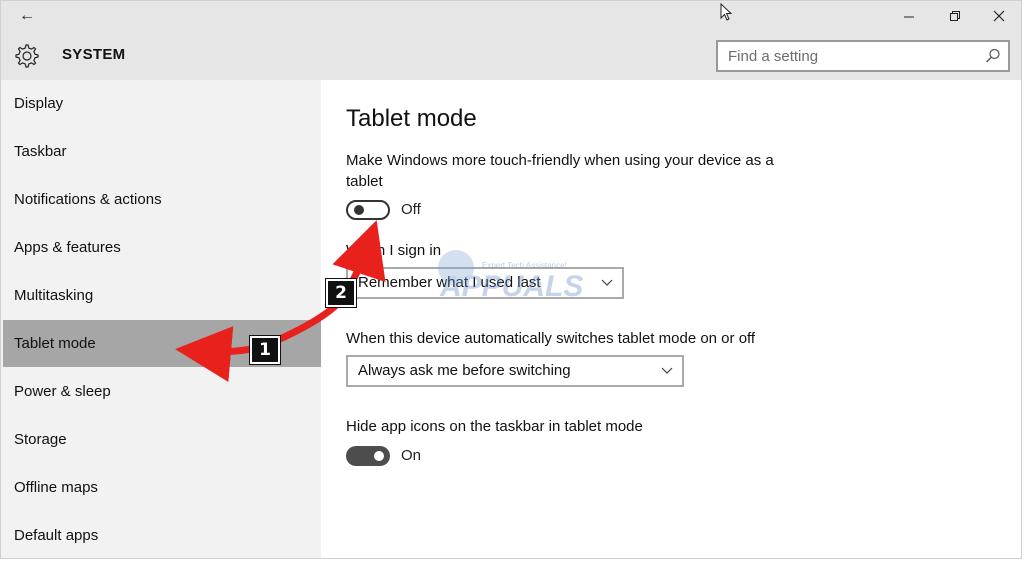 The height and width of the screenshot is (561, 1024). What do you see at coordinates (368, 210) in the screenshot?
I see `tablet-mode-toggle` at bounding box center [368, 210].